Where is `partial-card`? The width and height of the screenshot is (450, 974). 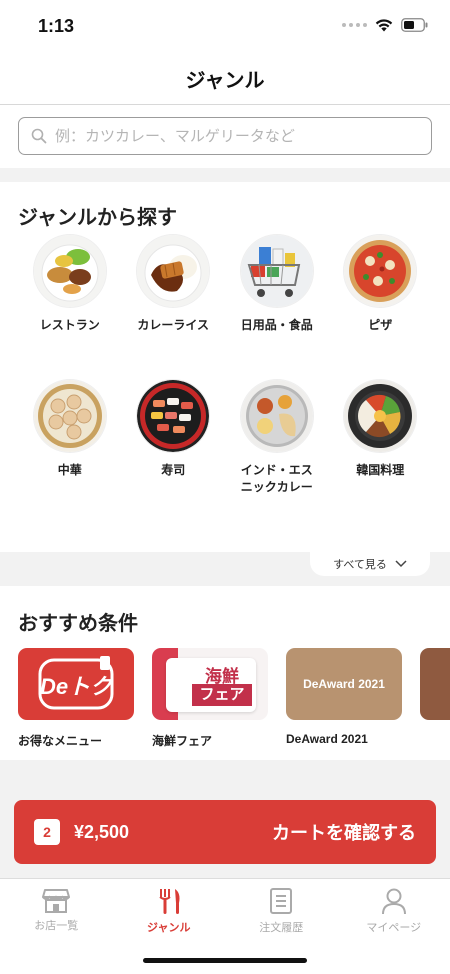 partial-card is located at coordinates (435, 684).